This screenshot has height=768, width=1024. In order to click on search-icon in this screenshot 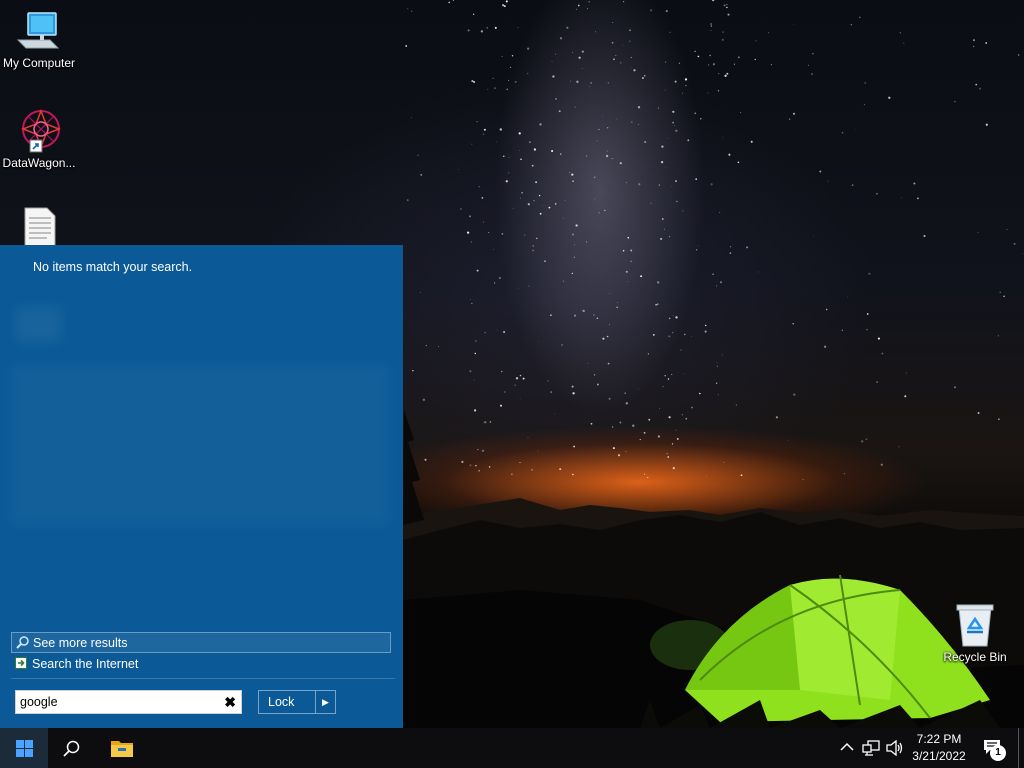, I will do `click(71, 748)`.